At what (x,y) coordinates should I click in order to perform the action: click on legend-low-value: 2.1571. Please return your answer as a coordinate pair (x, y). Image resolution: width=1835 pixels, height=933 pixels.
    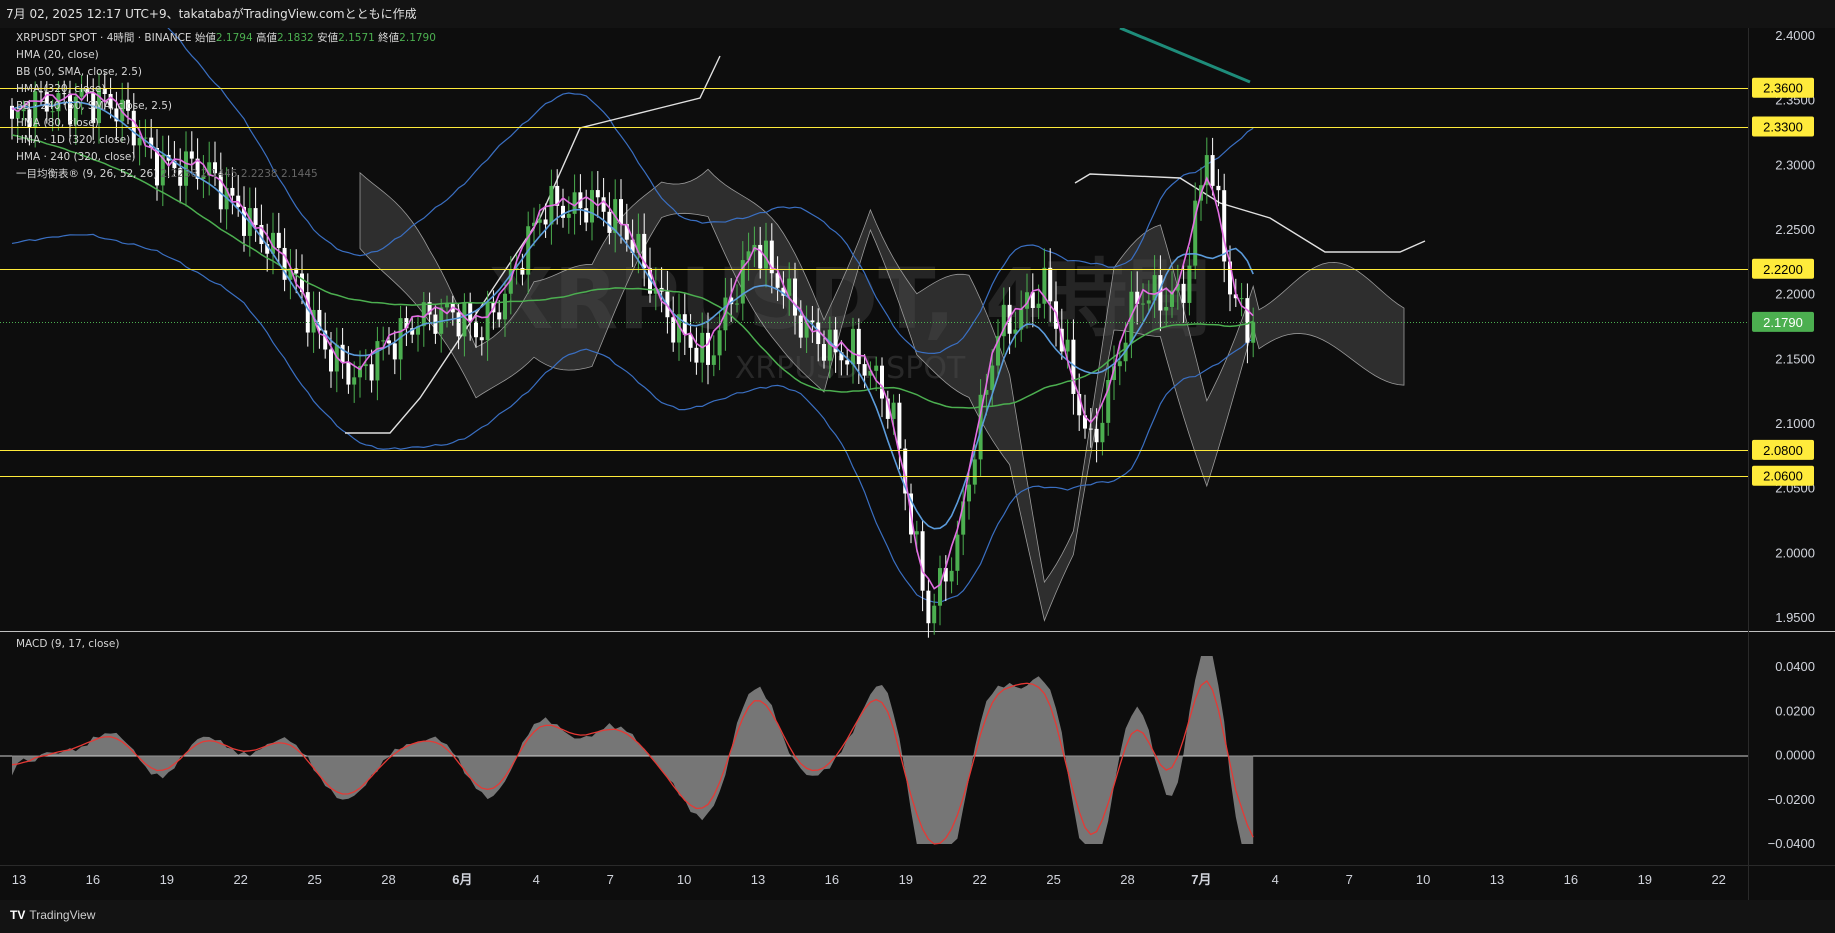
    Looking at the image, I should click on (356, 38).